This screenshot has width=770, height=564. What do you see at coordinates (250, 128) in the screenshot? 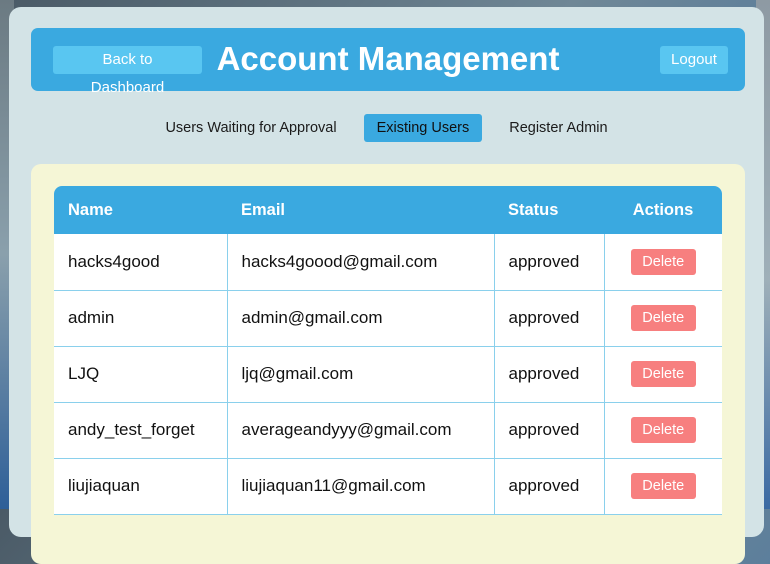
I see `tab-users-waiting-approval: Users Waiting for Approval` at bounding box center [250, 128].